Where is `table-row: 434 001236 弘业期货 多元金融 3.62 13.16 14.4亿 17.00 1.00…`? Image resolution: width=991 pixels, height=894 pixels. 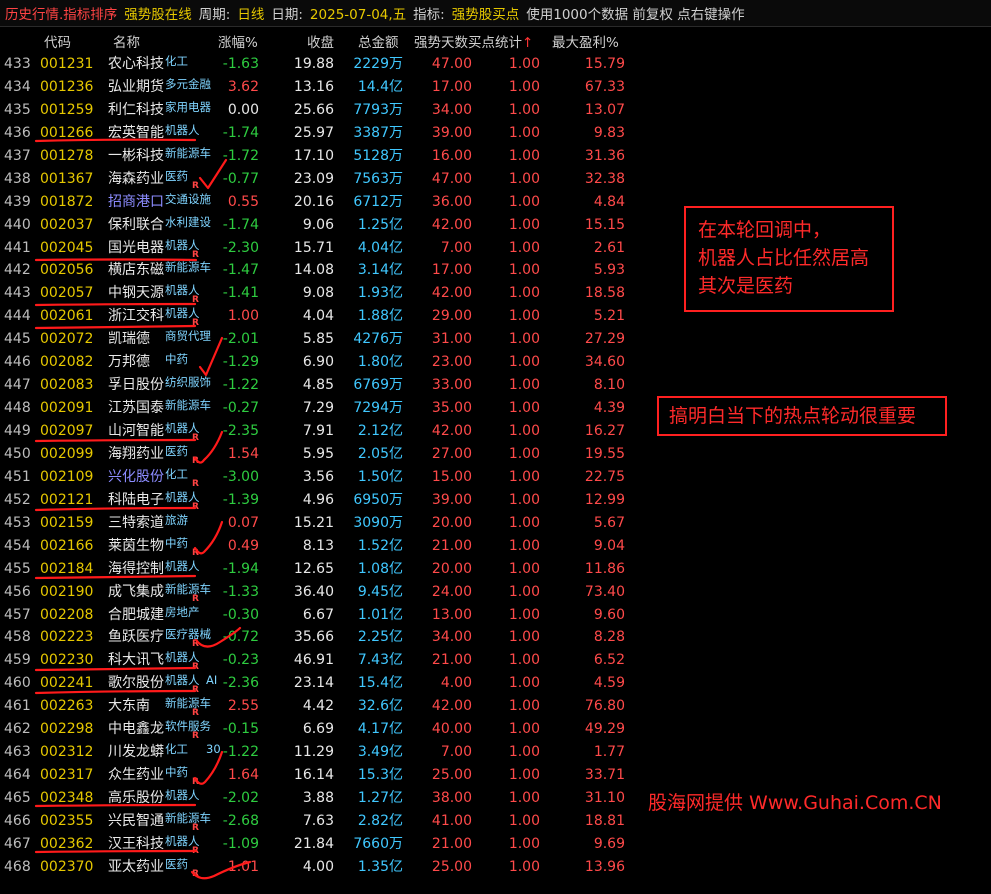 table-row: 434 001236 弘业期货 多元金融 3.62 13.16 14.4亿 17.00 1.00… is located at coordinates (320, 86).